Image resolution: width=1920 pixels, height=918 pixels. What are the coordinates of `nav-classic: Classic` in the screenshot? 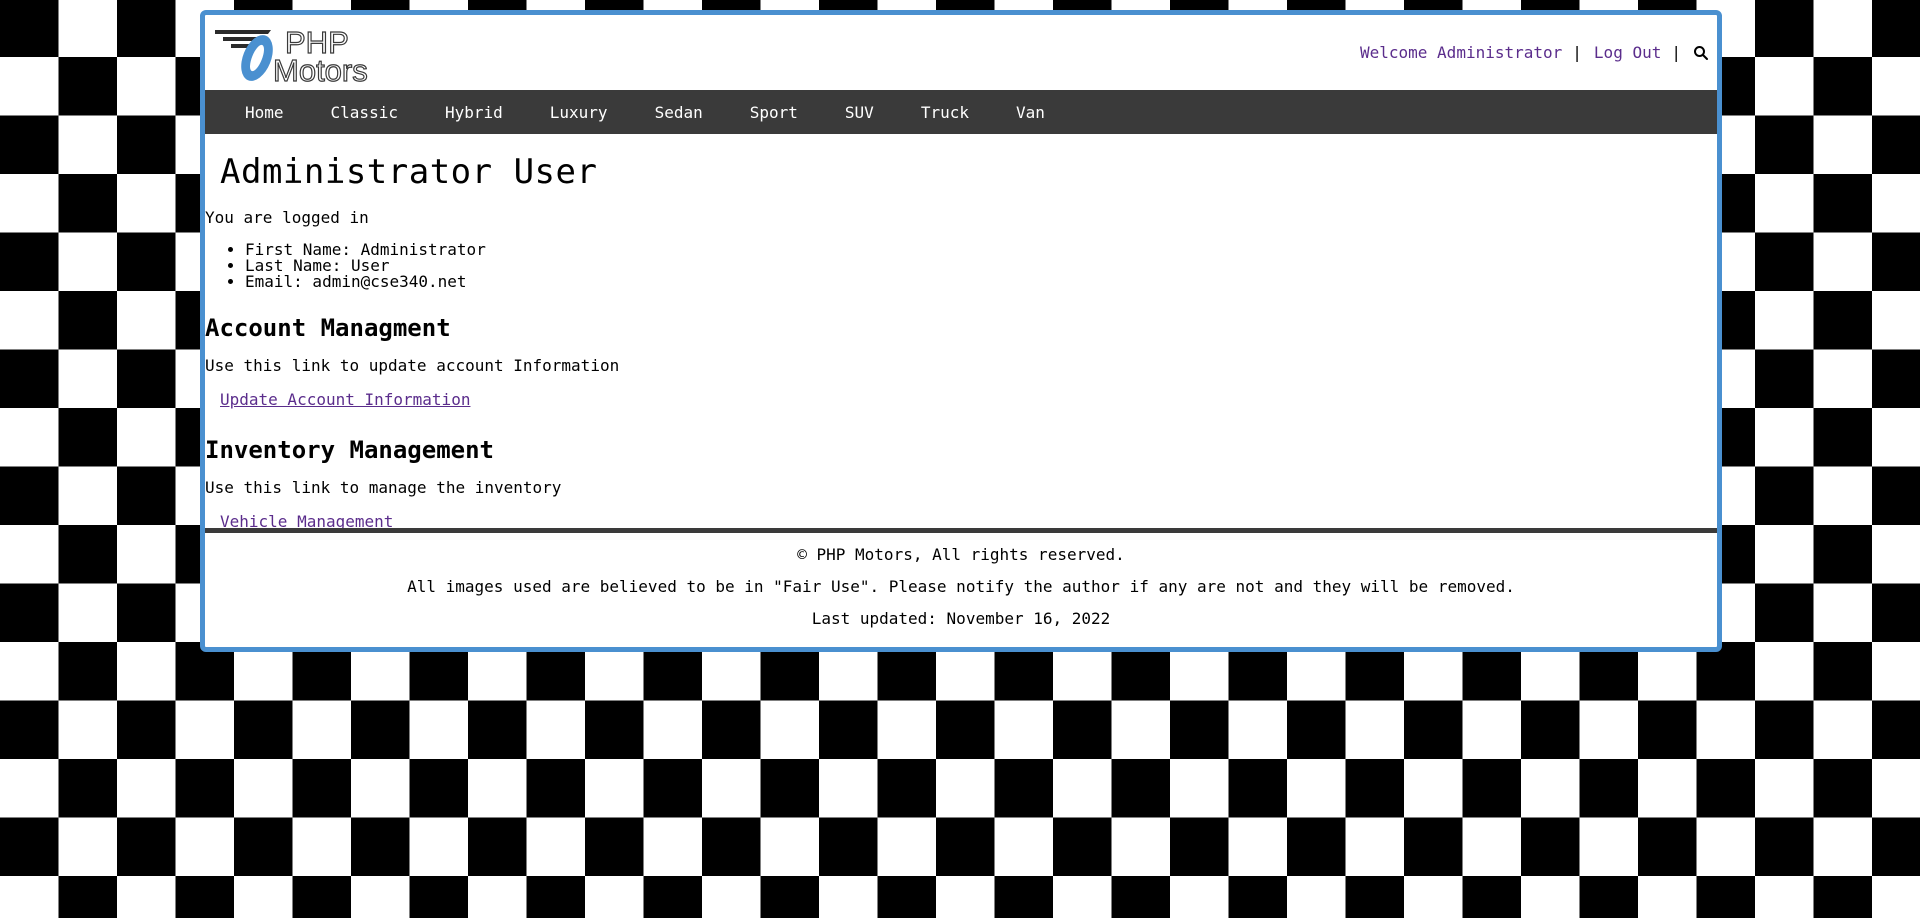 It's located at (364, 112).